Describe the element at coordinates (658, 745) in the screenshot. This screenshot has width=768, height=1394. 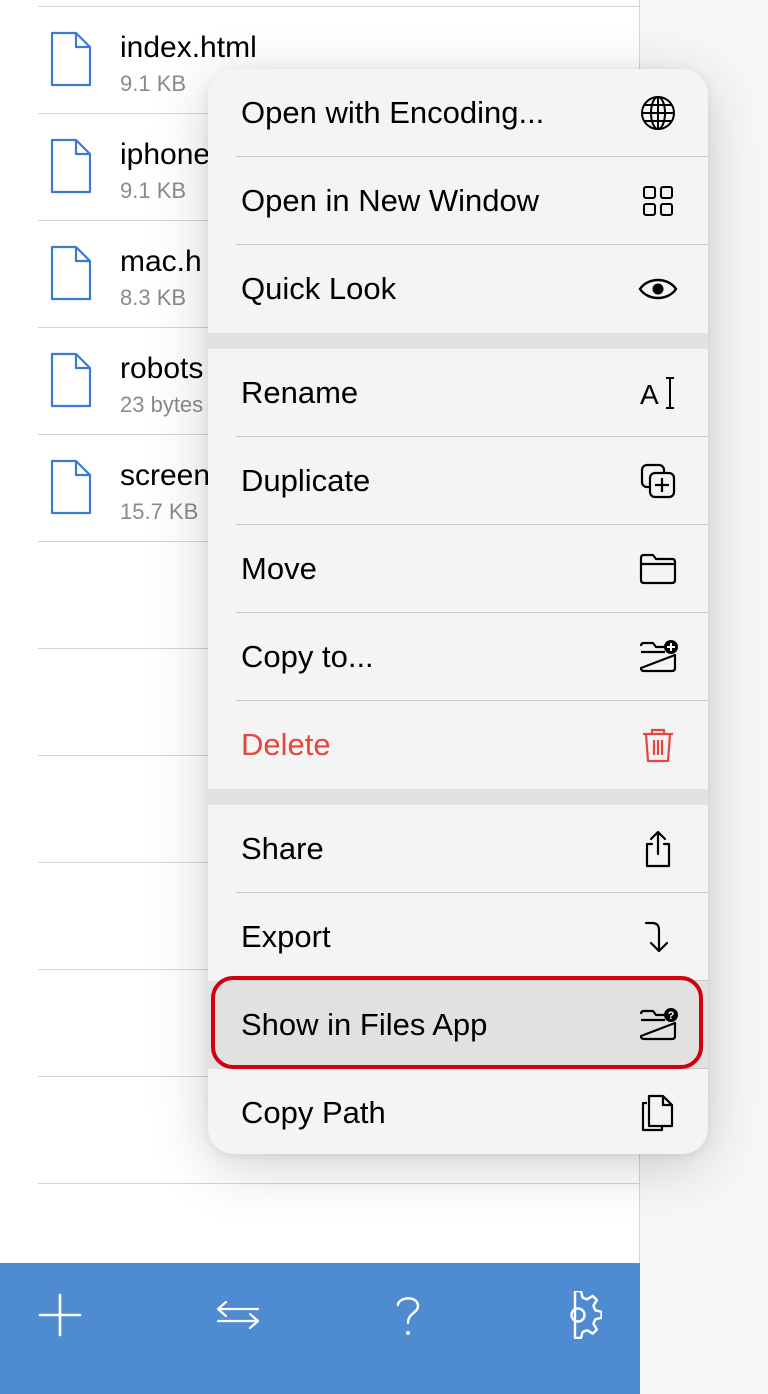
I see `trash-icon` at that location.